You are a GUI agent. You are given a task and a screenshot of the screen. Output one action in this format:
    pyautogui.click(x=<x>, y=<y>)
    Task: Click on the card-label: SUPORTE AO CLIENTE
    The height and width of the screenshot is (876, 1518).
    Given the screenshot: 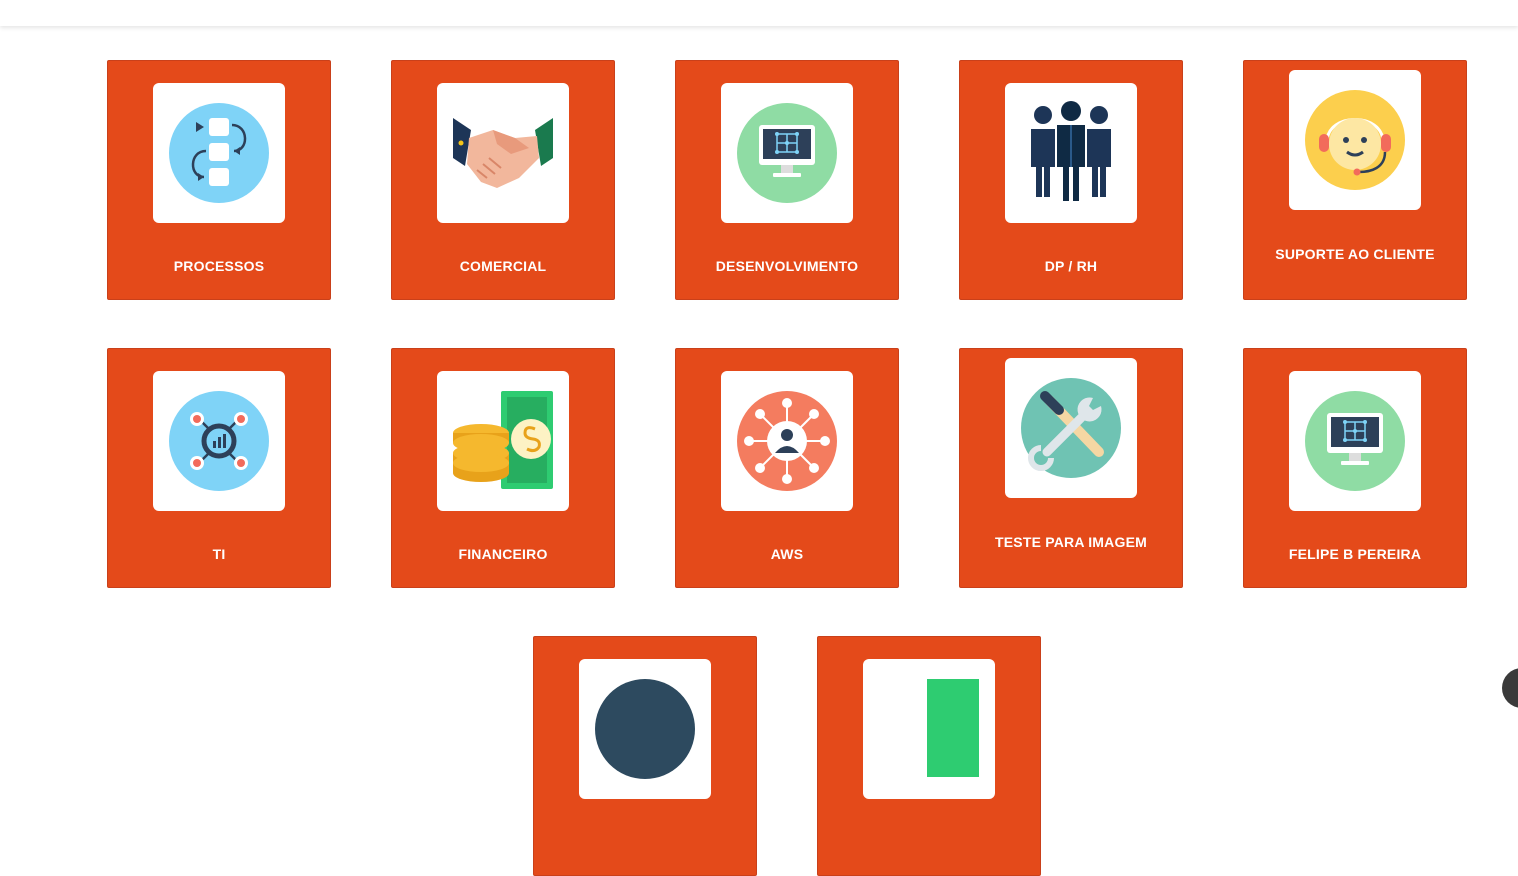 What is the action you would take?
    pyautogui.click(x=1355, y=254)
    